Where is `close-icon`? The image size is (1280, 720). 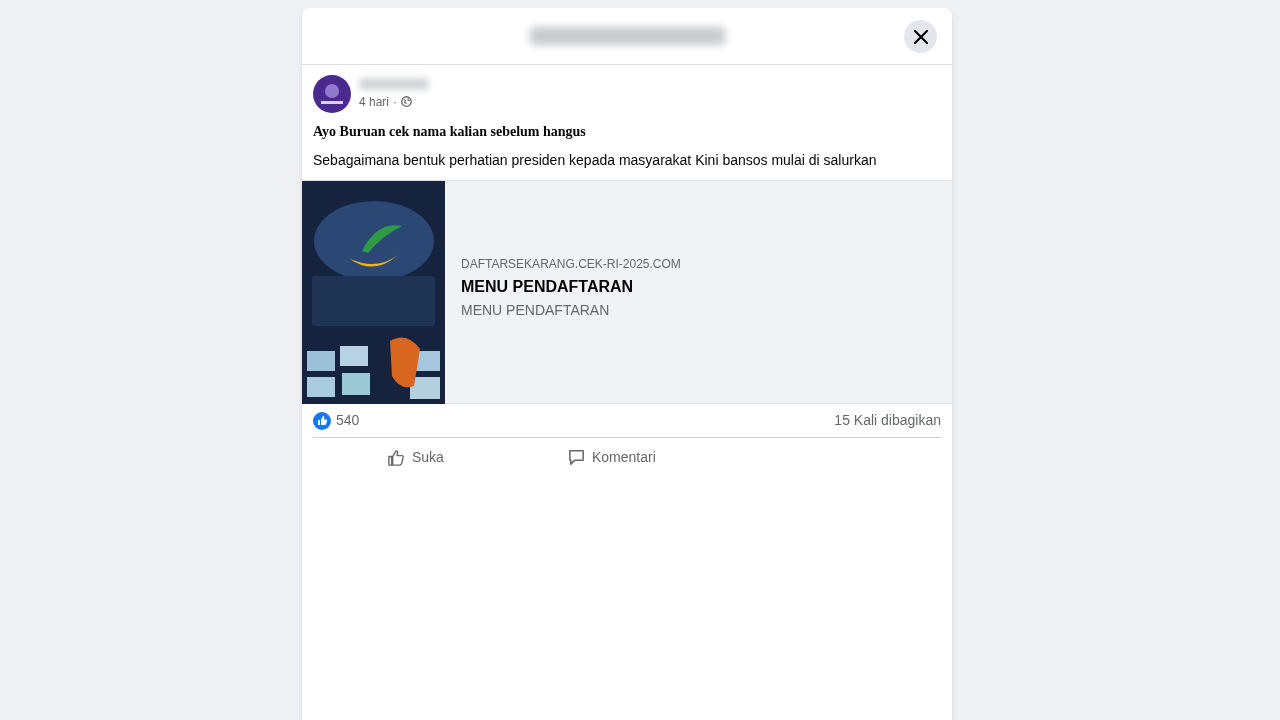
close-icon is located at coordinates (920, 36).